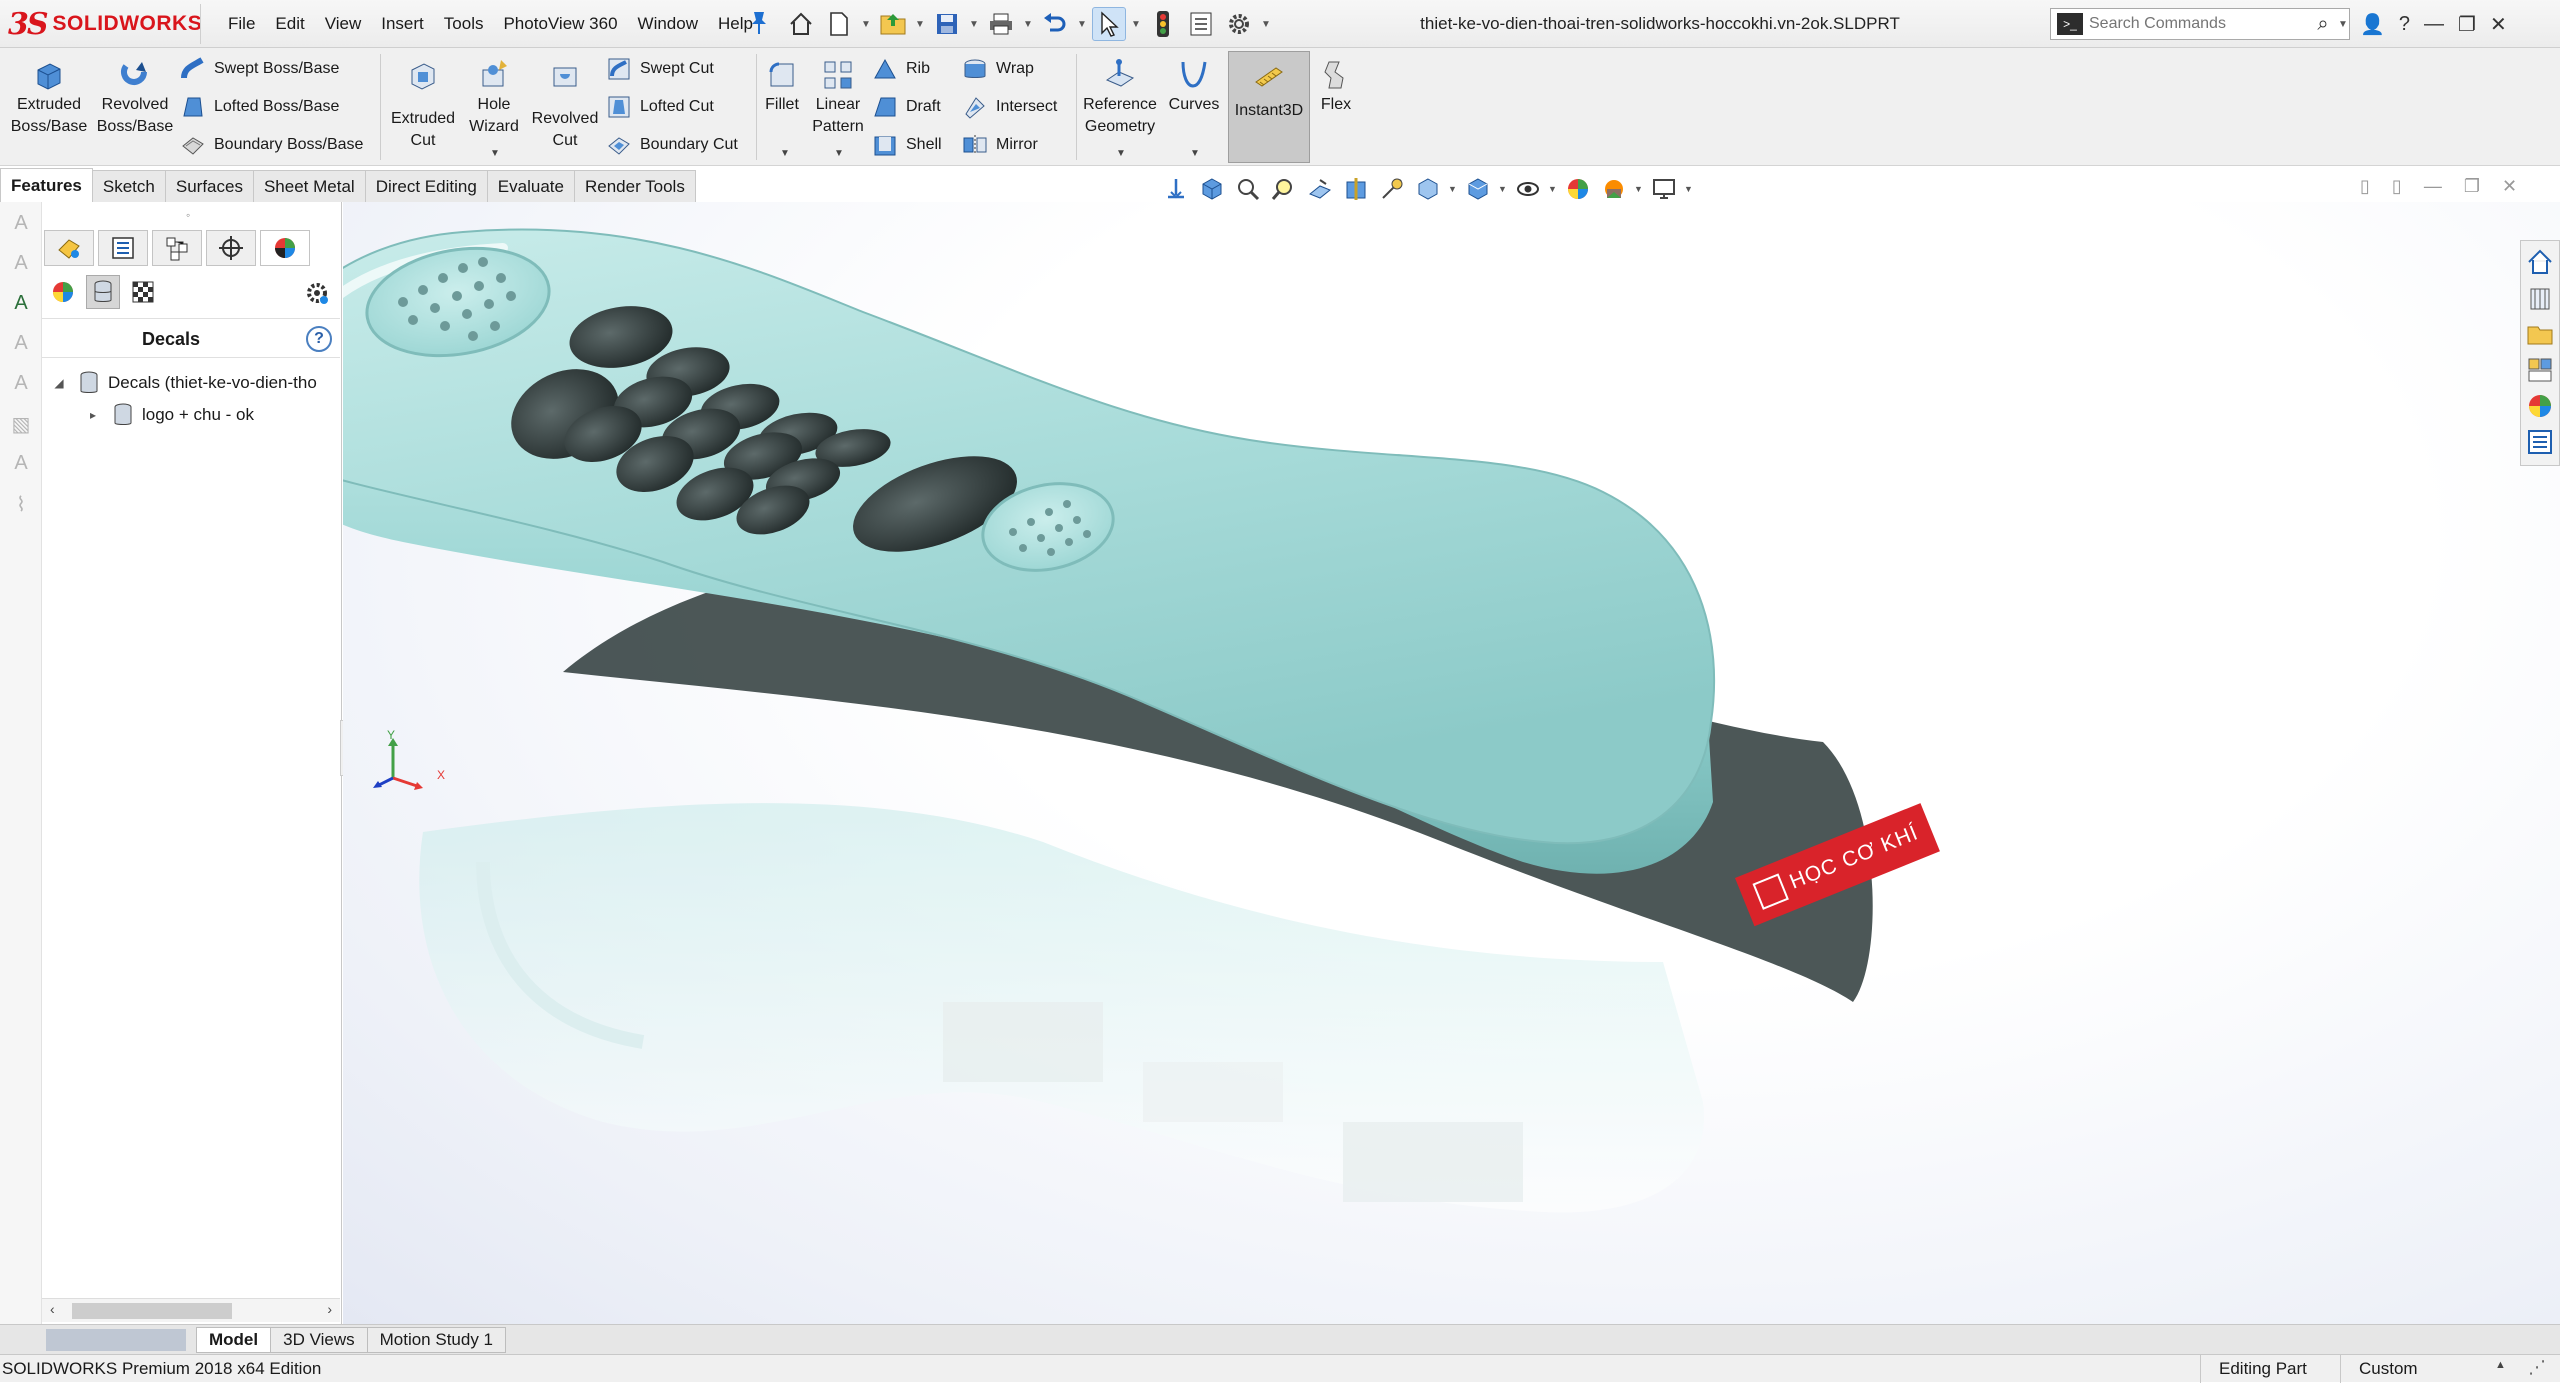 This screenshot has width=2560, height=1383. Describe the element at coordinates (69, 248) in the screenshot. I see `feature-manager-tab-icon` at that location.